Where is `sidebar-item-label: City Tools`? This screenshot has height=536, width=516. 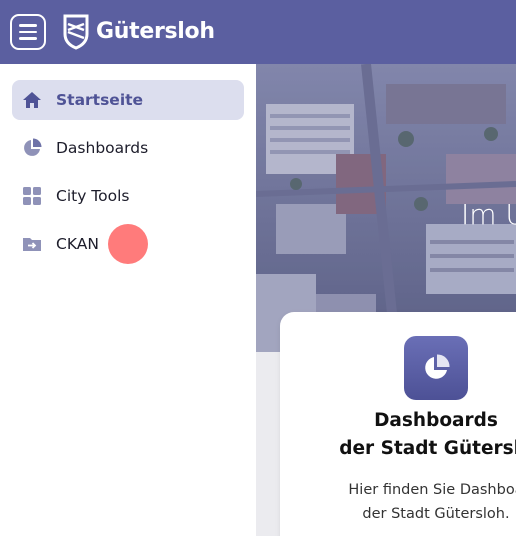 sidebar-item-label: City Tools is located at coordinates (93, 196).